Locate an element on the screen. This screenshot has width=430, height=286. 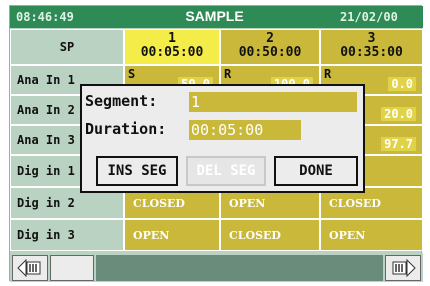
dig-in-3-seg-1: OPEN is located at coordinates (172, 235).